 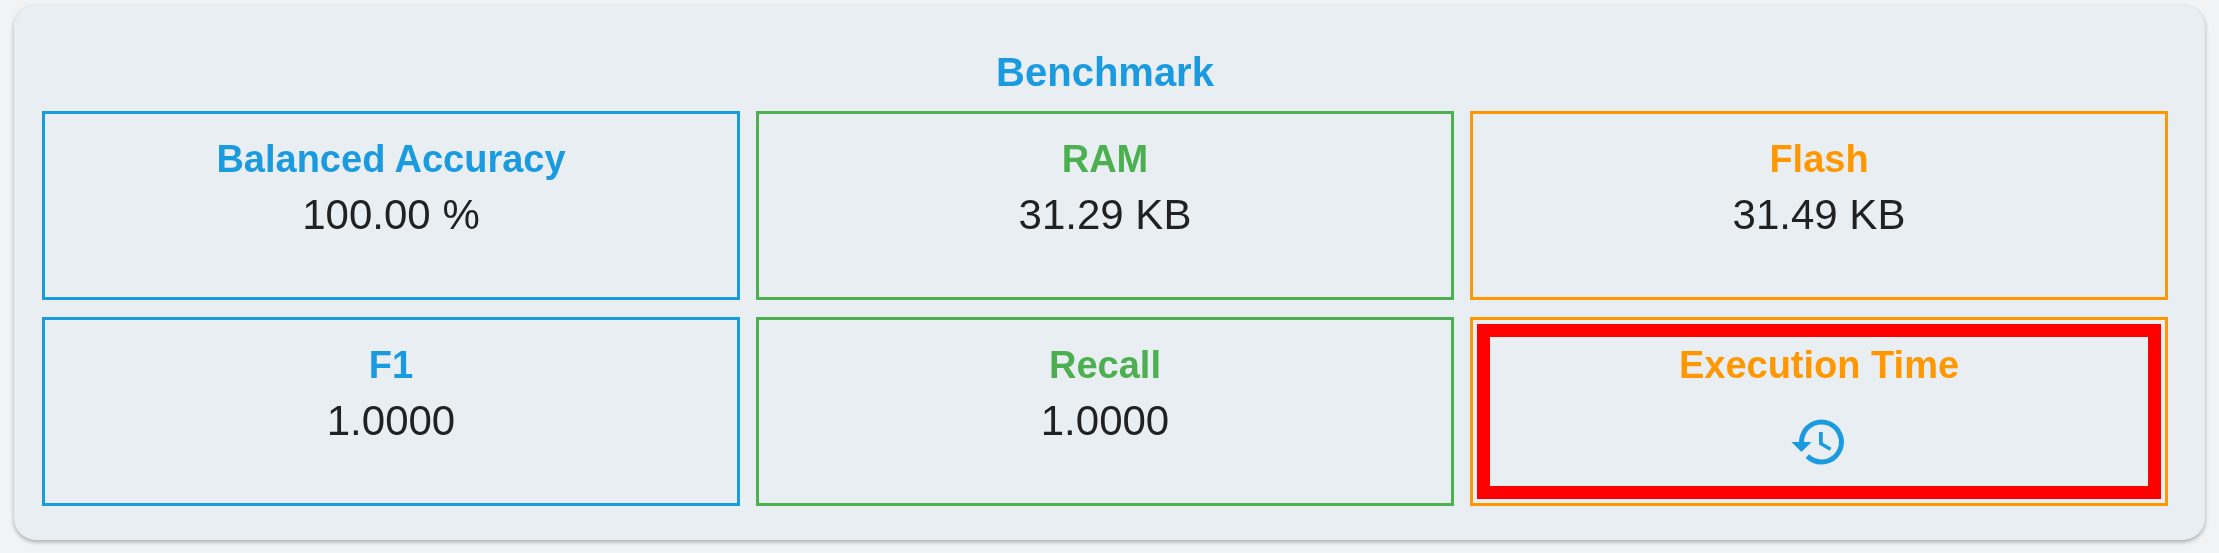 I want to click on metric-value: 31.29 KB, so click(x=1105, y=215).